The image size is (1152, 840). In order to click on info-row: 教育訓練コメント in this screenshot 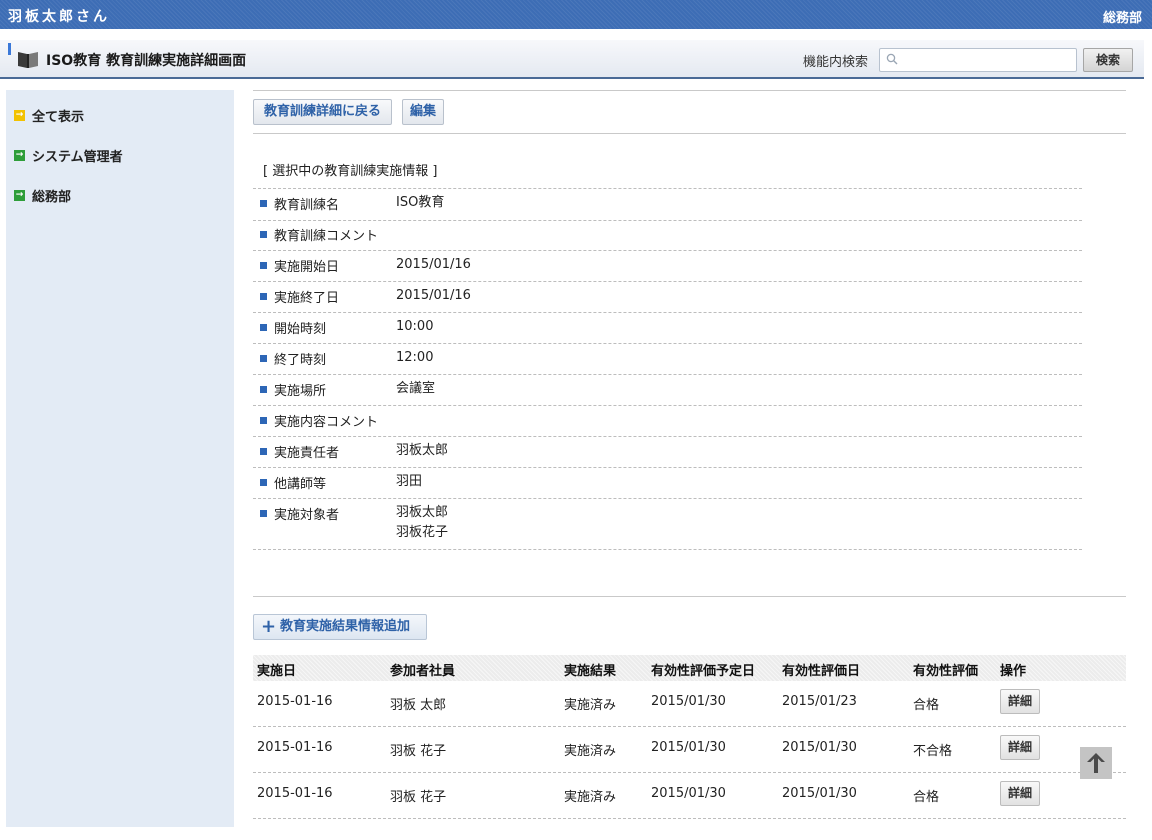, I will do `click(667, 235)`.